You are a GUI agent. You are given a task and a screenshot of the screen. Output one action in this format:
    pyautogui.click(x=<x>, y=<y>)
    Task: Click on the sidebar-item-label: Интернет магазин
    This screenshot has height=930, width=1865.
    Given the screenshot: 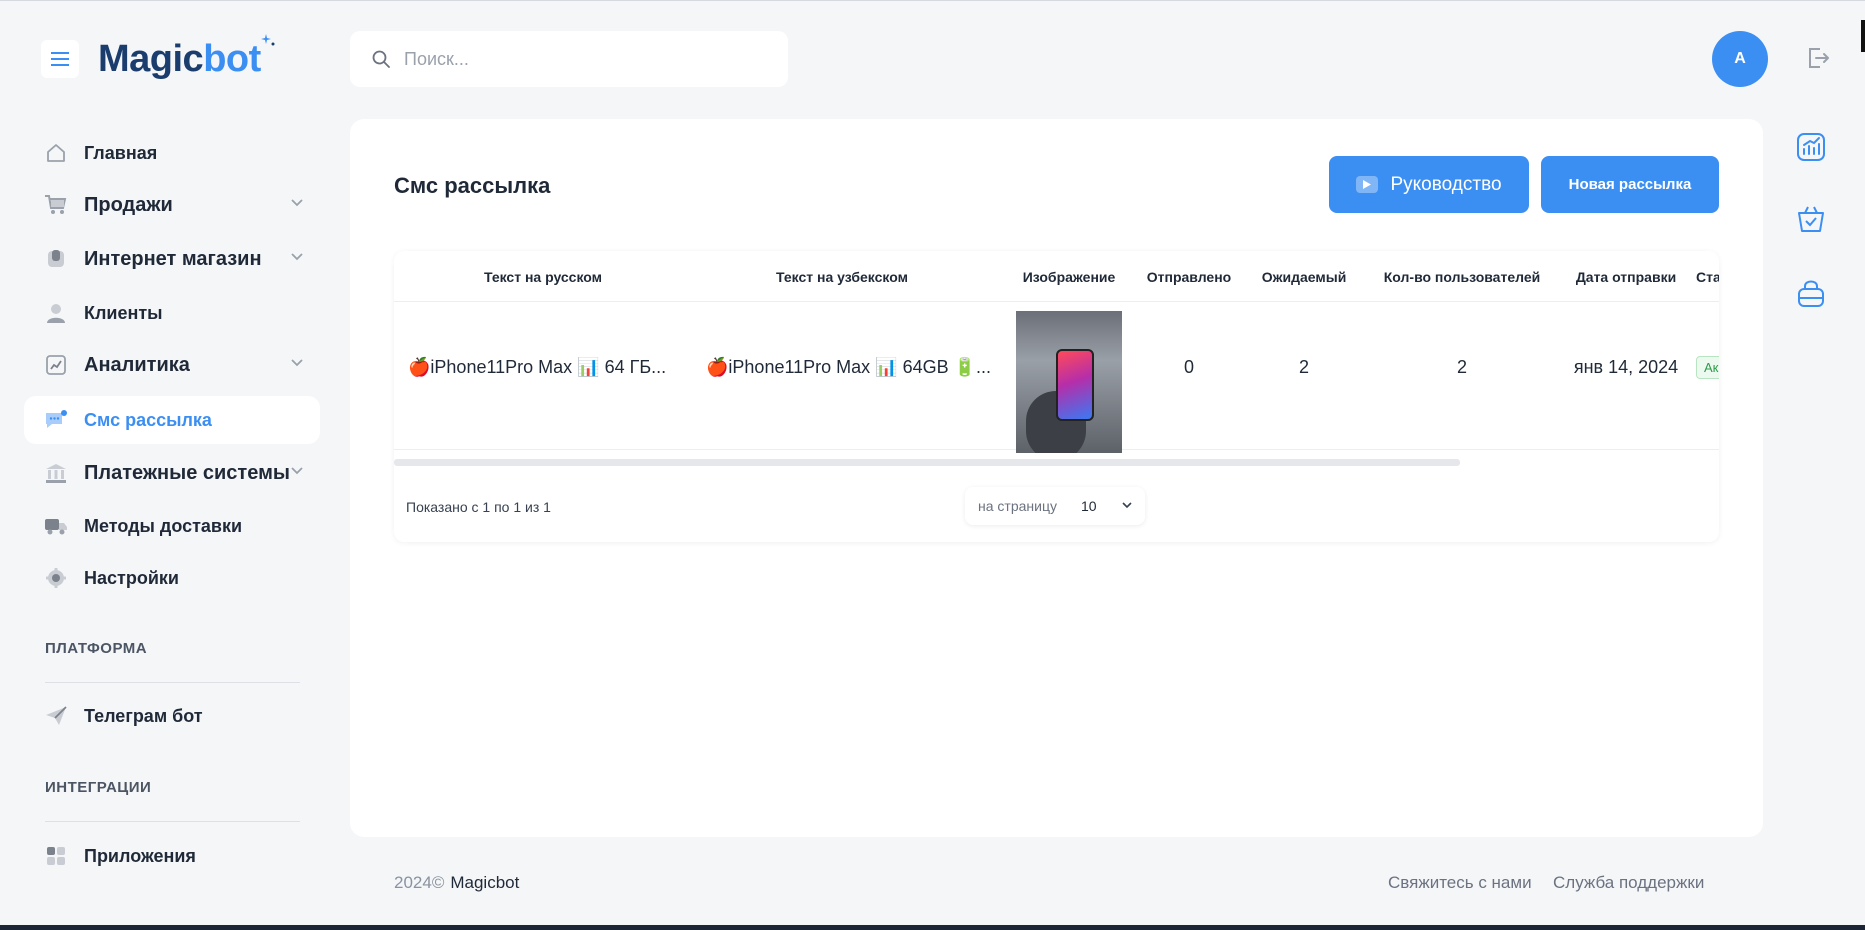 What is the action you would take?
    pyautogui.click(x=173, y=258)
    